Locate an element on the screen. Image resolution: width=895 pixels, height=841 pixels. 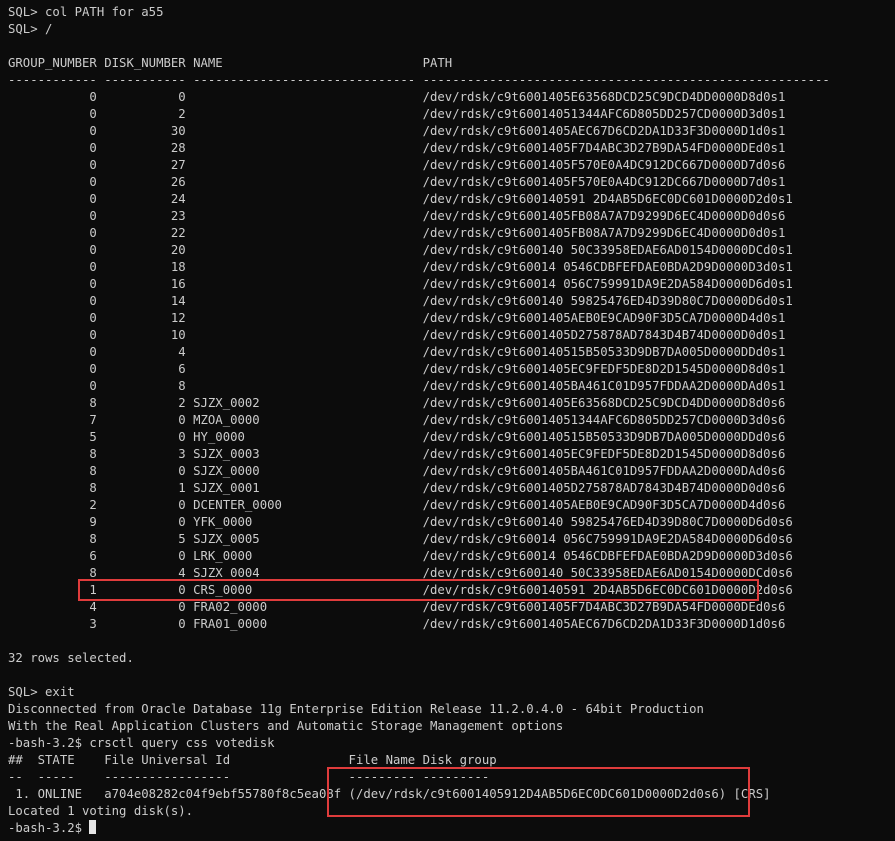
highlight-box-votedisk is located at coordinates (538, 792).